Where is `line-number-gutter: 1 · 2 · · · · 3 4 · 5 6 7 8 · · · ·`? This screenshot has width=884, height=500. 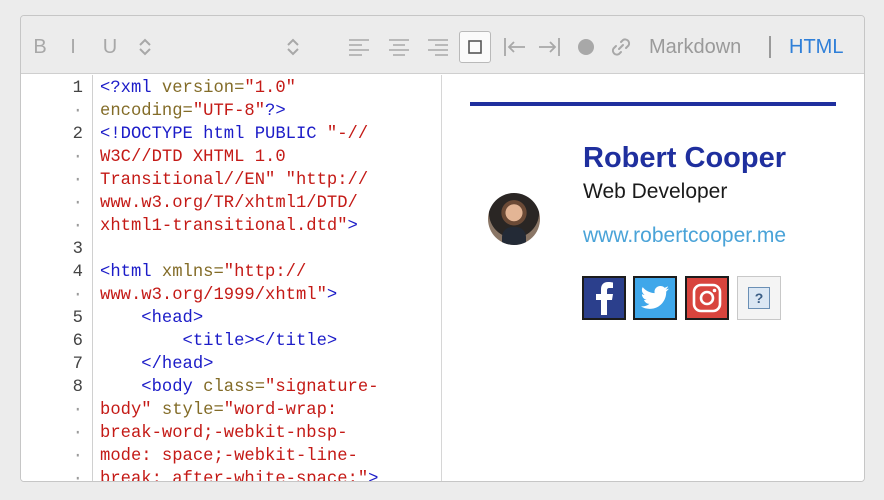
line-number-gutter: 1 · 2 · · · · 3 4 · 5 6 7 8 · · · · is located at coordinates (55, 278).